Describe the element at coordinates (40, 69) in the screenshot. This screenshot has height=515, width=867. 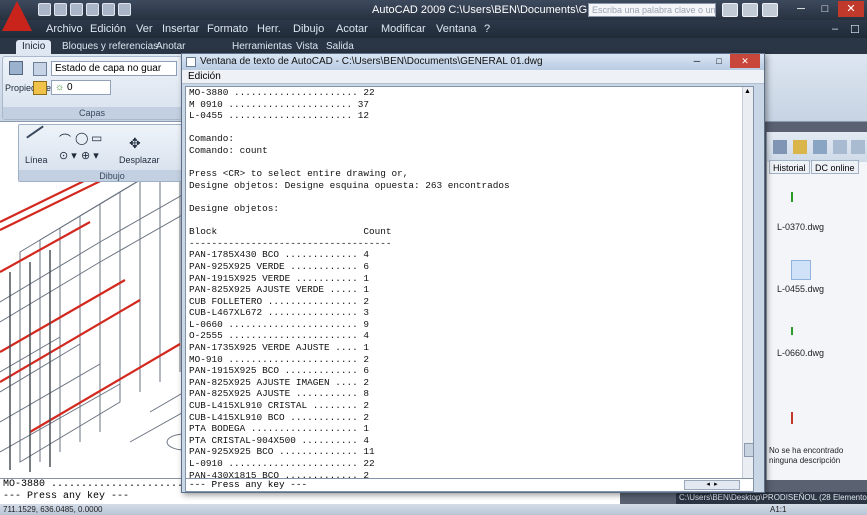
I see `layer-state-icon` at that location.